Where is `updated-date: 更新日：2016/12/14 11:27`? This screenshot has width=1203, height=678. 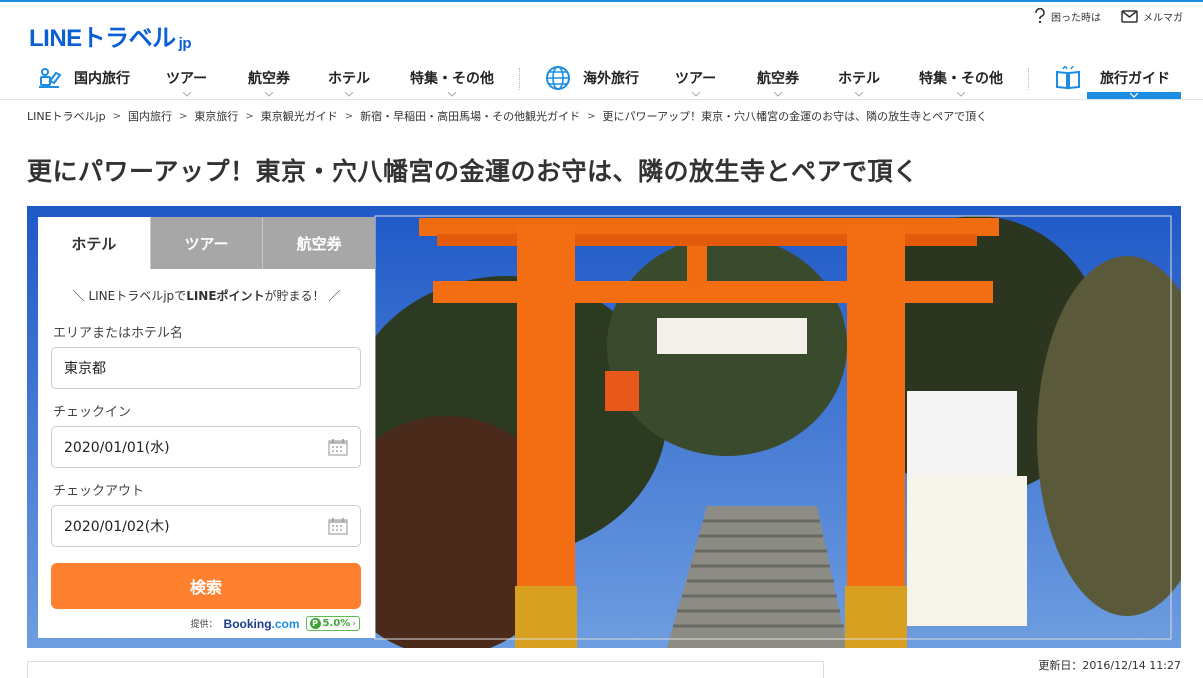 updated-date: 更新日：2016/12/14 11:27 is located at coordinates (1109, 665).